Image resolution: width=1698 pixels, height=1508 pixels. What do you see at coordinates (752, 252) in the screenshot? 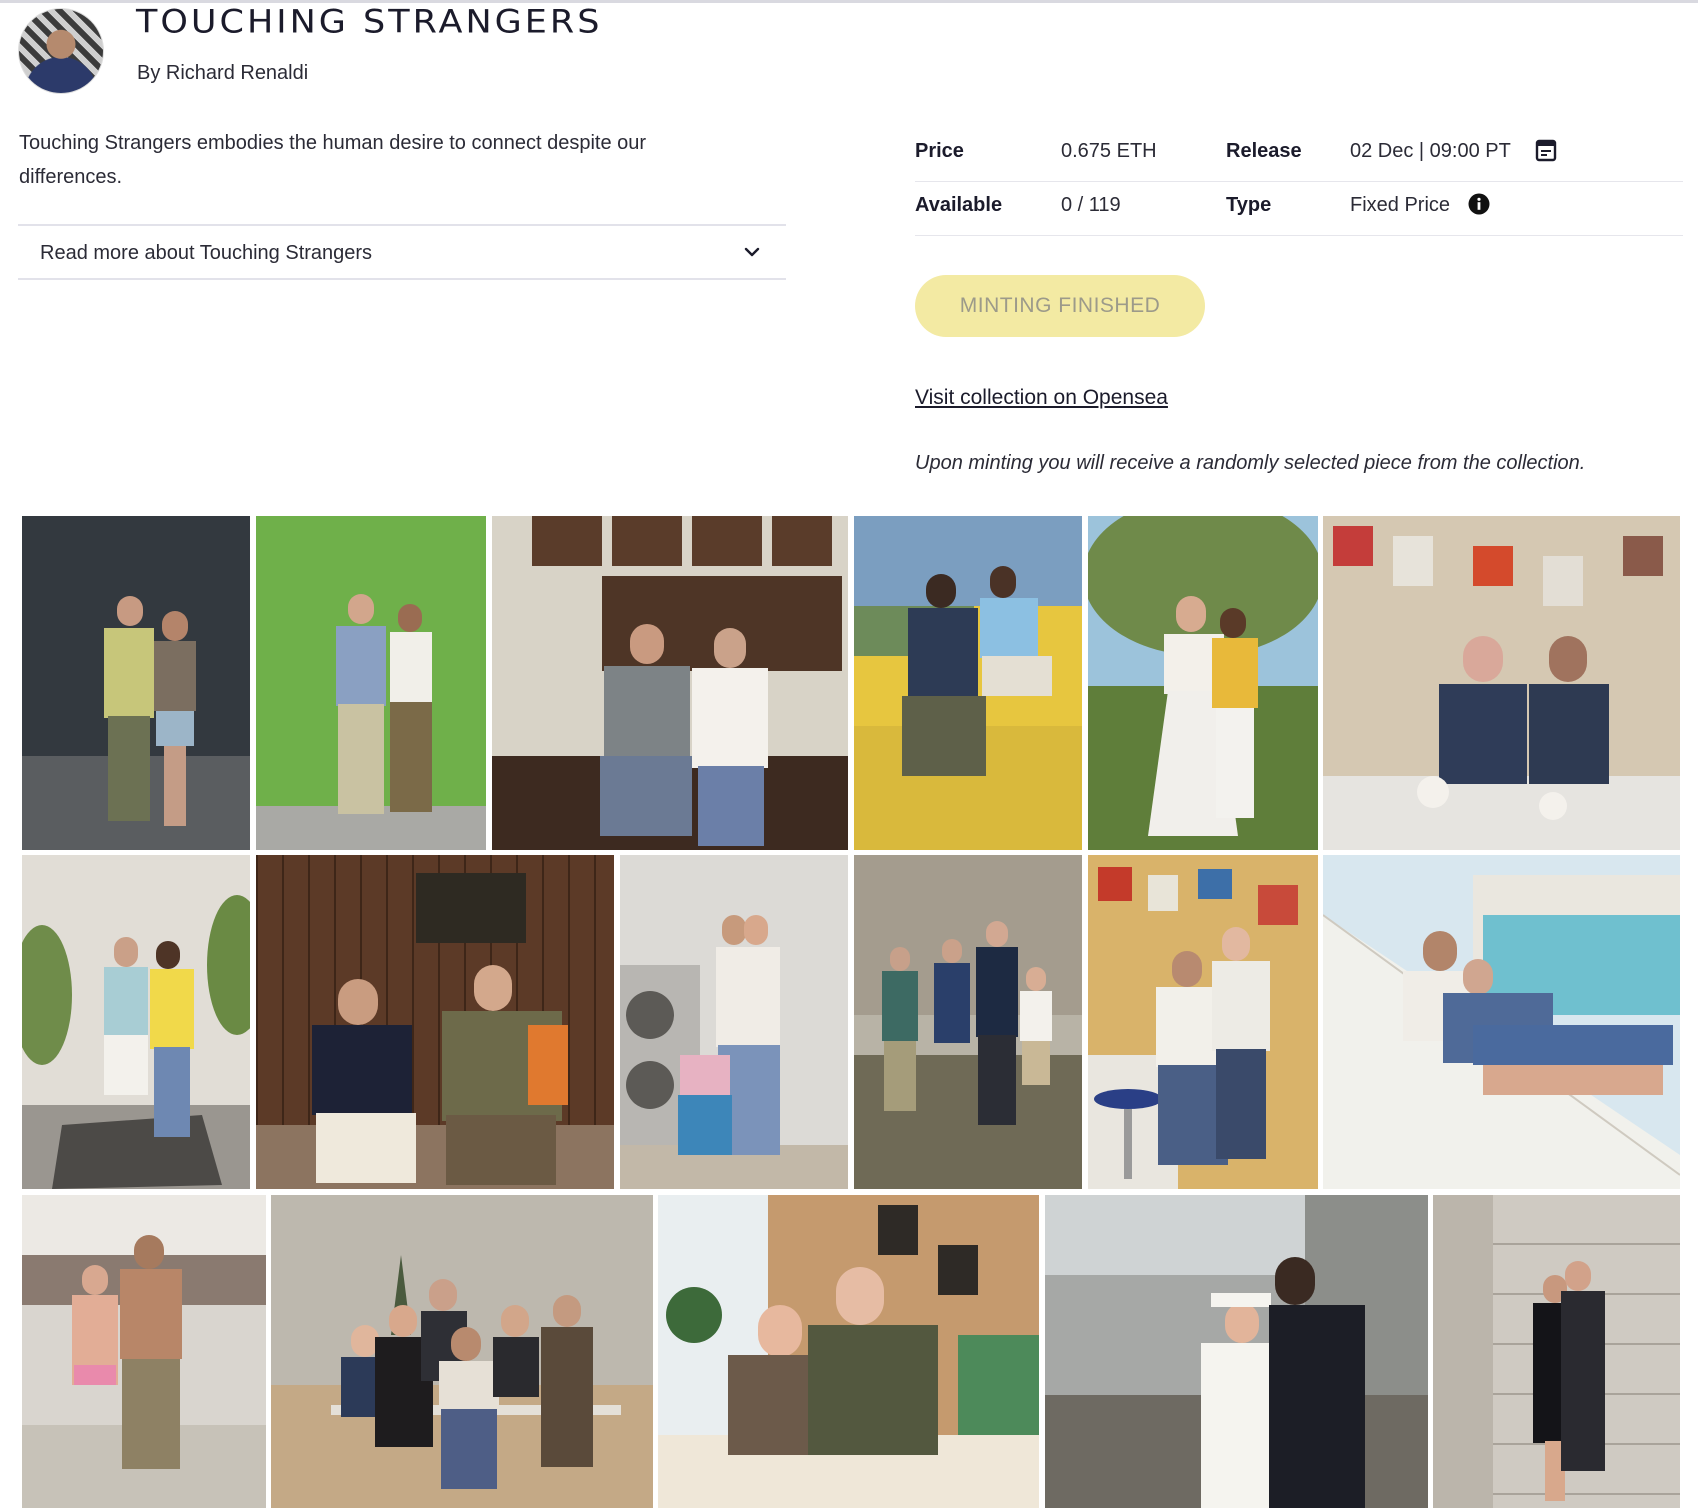
I see `chevron-down-icon` at bounding box center [752, 252].